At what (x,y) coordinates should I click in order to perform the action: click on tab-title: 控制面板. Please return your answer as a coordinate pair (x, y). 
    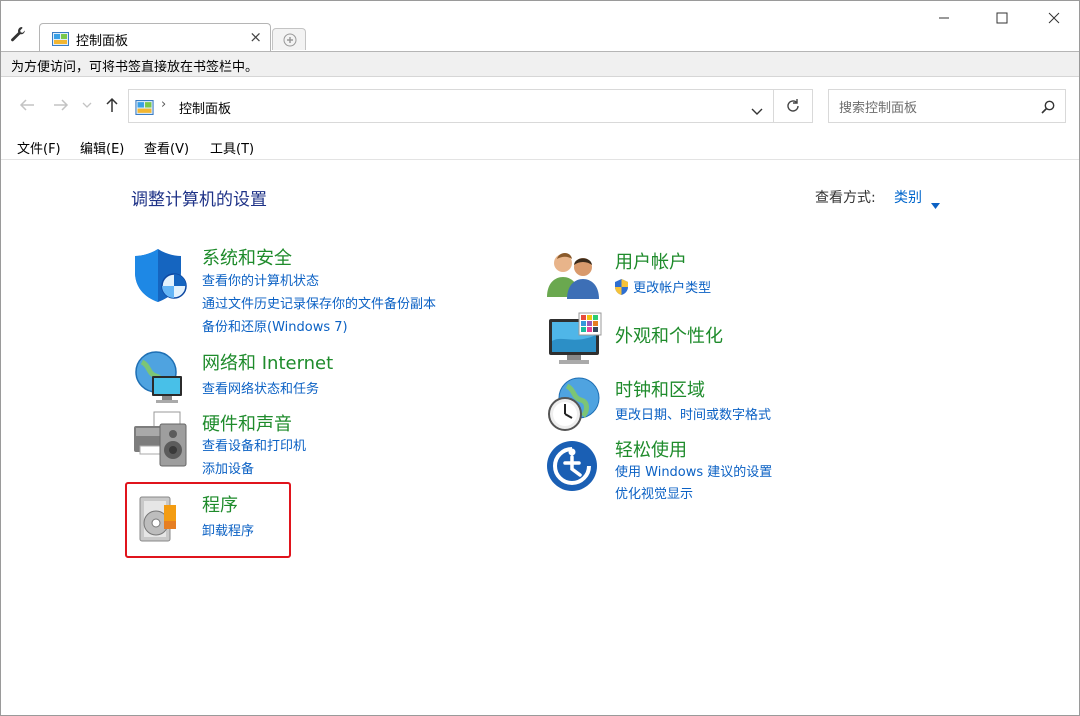
    Looking at the image, I should click on (102, 41).